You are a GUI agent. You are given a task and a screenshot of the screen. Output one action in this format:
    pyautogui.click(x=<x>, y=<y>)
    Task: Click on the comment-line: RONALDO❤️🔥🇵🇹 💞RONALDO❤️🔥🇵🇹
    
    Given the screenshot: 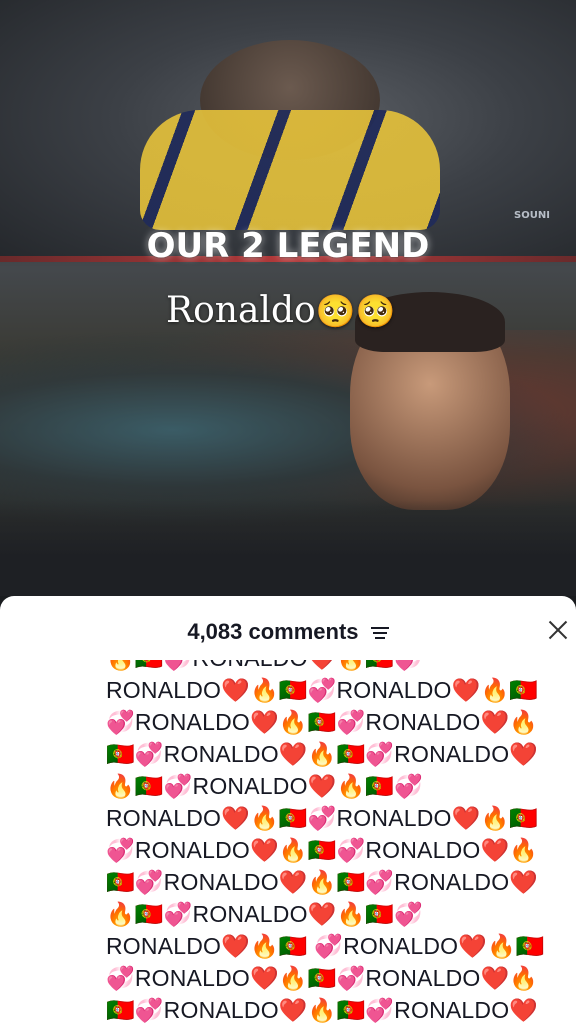 What is the action you would take?
    pyautogui.click(x=325, y=946)
    